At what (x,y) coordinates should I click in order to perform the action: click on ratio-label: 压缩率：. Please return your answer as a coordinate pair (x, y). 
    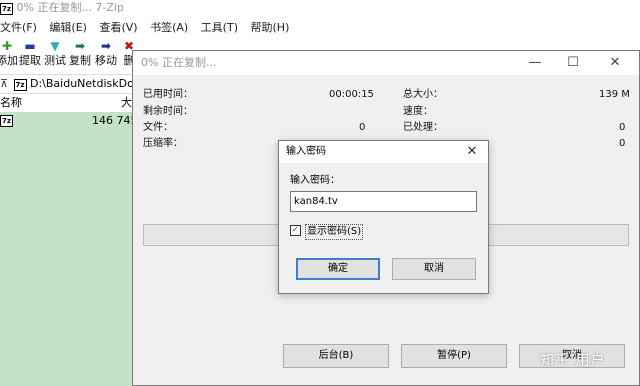
    Looking at the image, I should click on (163, 143).